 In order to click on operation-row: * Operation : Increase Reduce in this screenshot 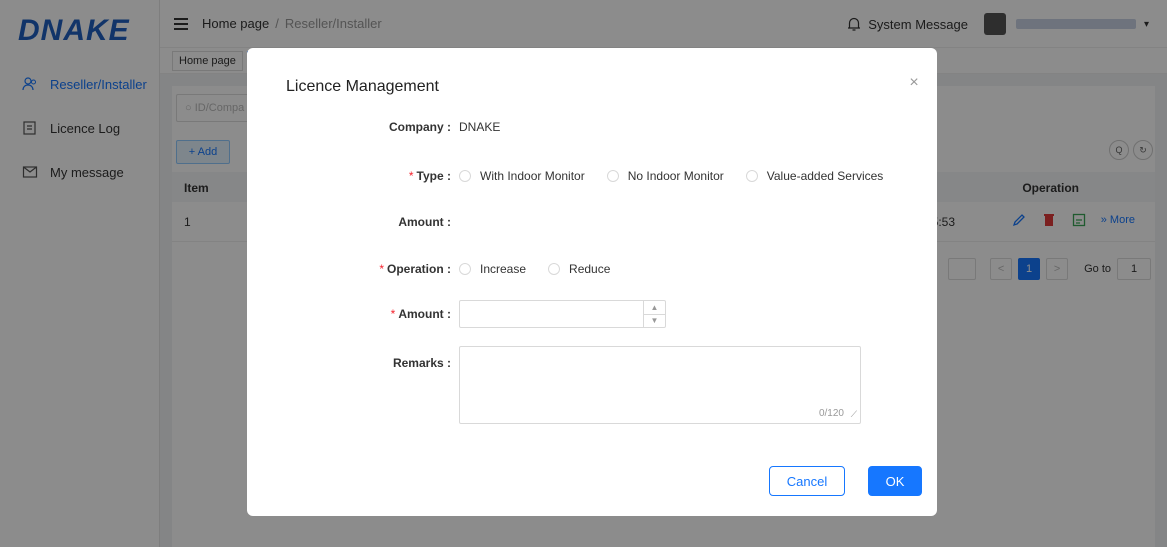, I will do `click(592, 269)`.